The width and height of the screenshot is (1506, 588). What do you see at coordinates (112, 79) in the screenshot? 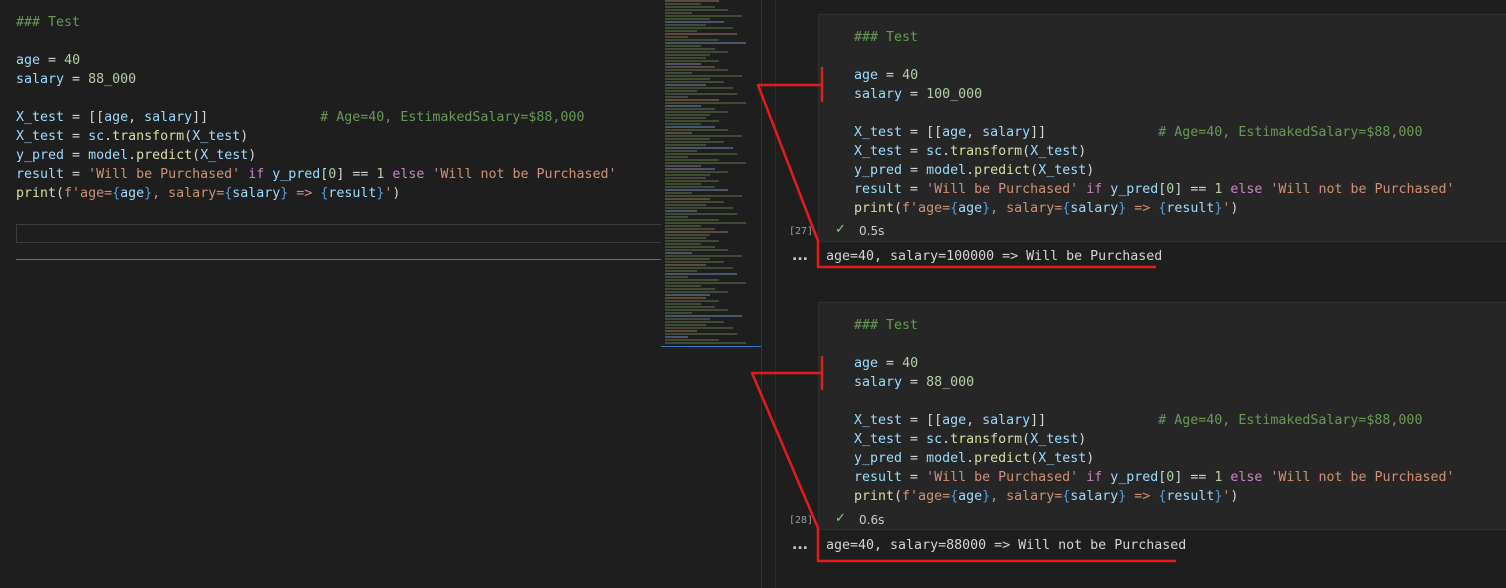
I see `code-token: 88_000` at bounding box center [112, 79].